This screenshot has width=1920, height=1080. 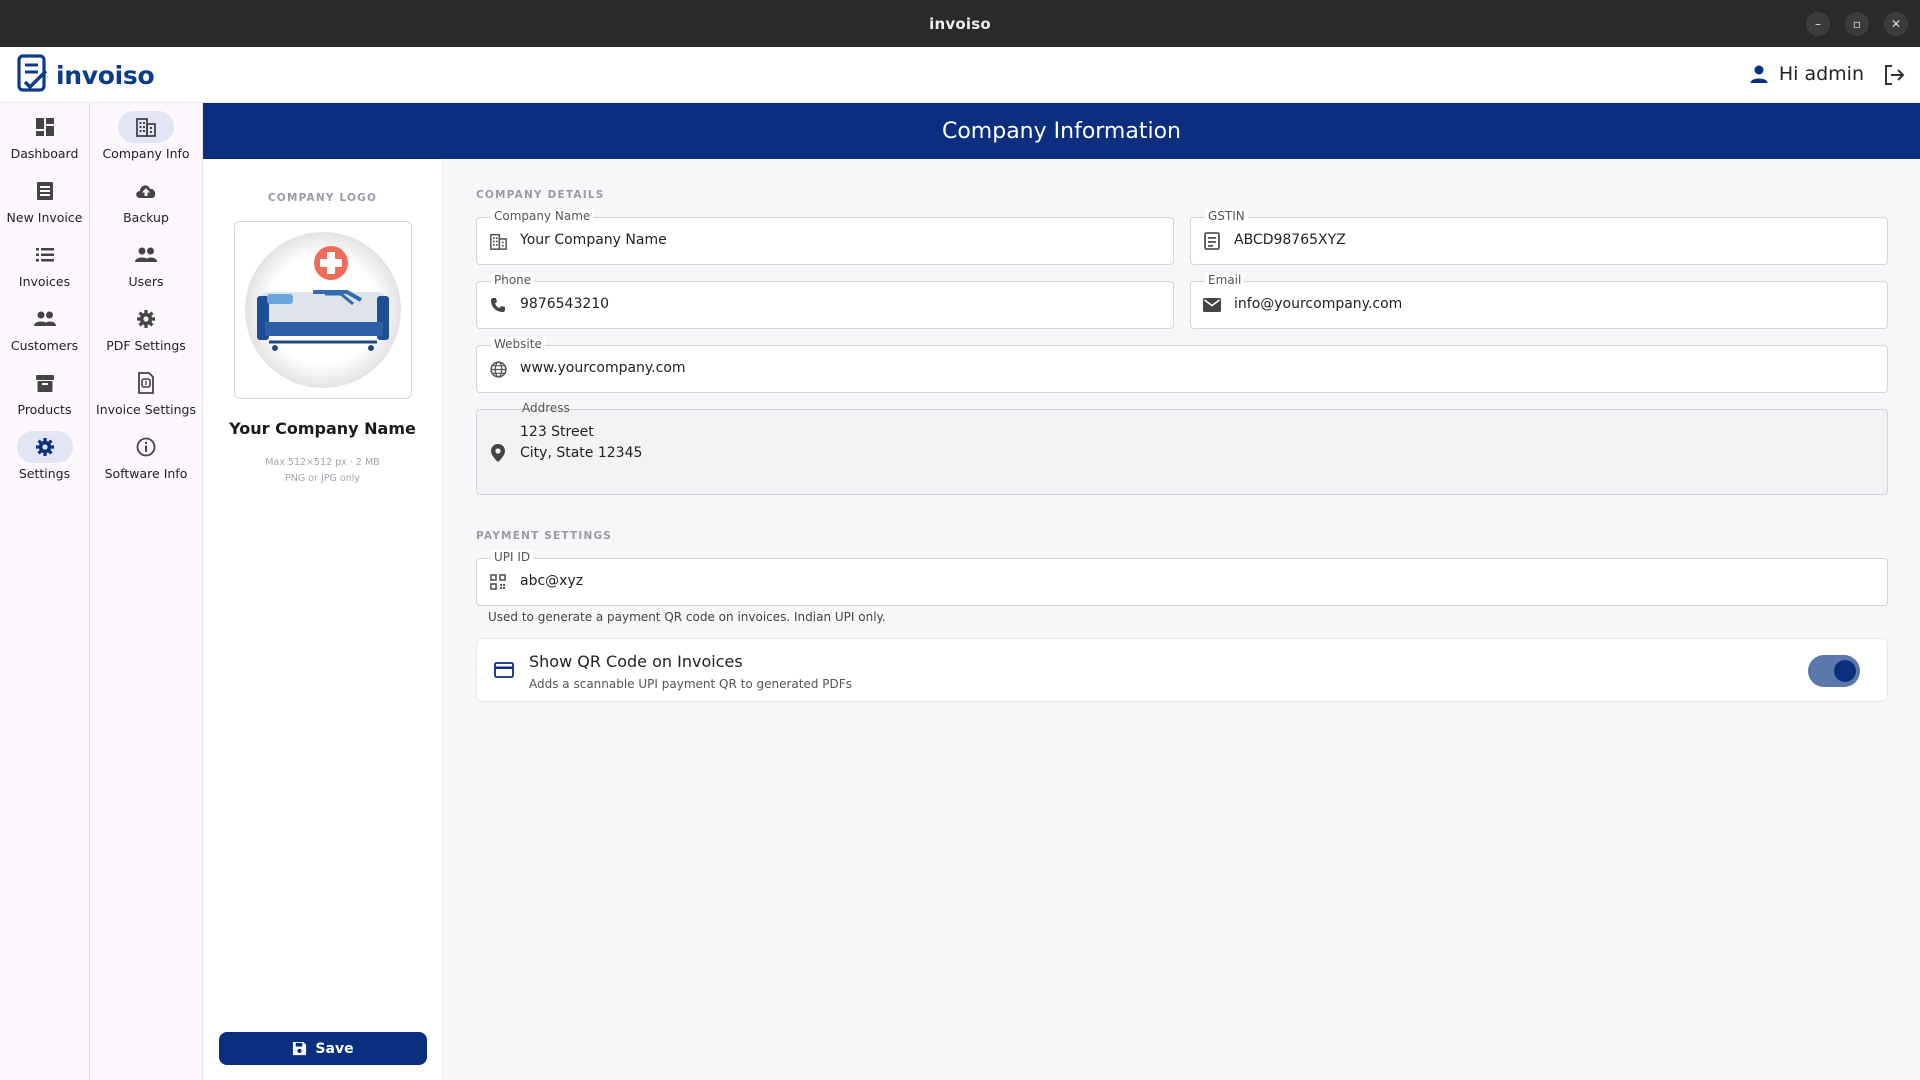 What do you see at coordinates (44, 153) in the screenshot?
I see `nav-label: Dashboard` at bounding box center [44, 153].